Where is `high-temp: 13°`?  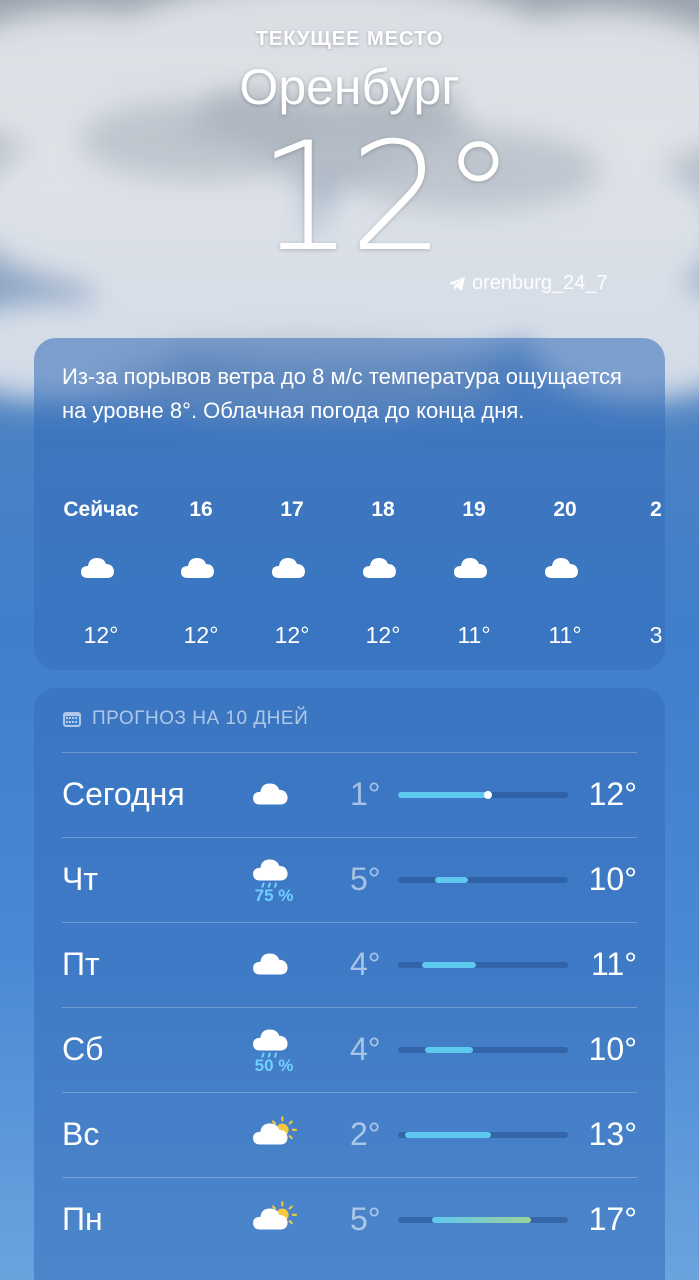
high-temp: 13° is located at coordinates (612, 1134).